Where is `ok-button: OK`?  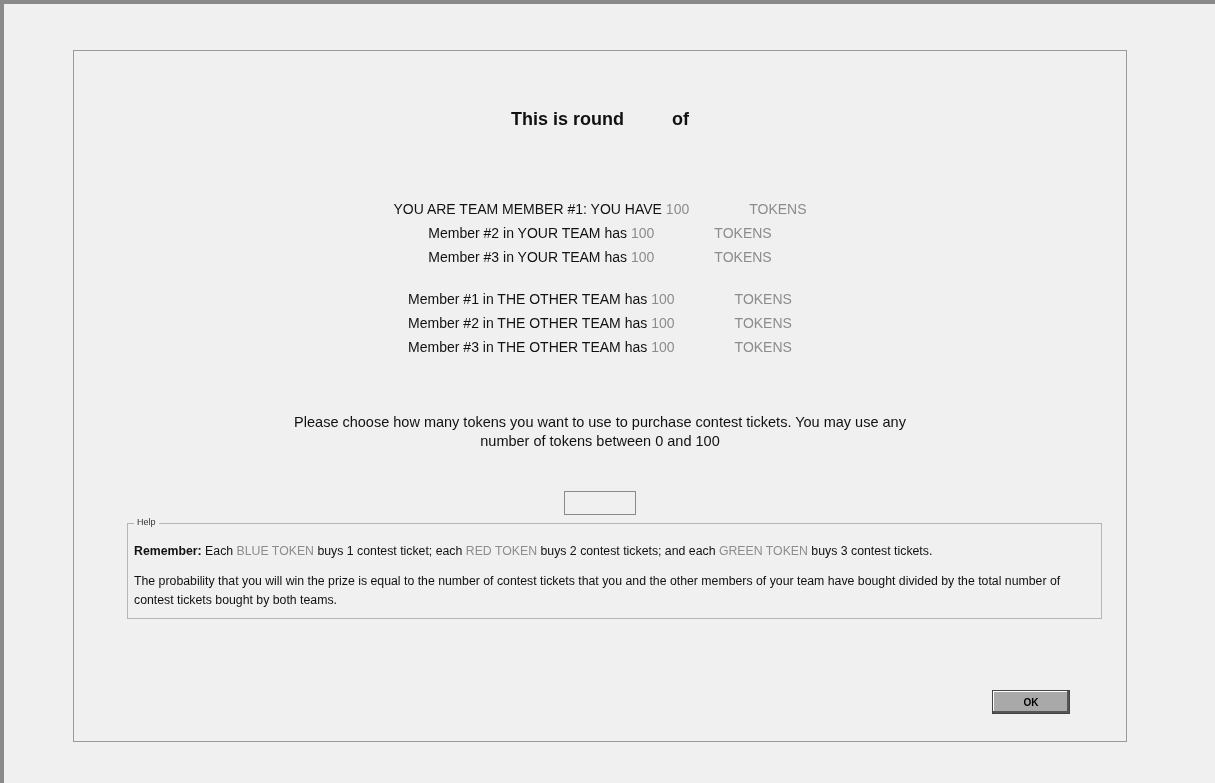
ok-button: OK is located at coordinates (1031, 702).